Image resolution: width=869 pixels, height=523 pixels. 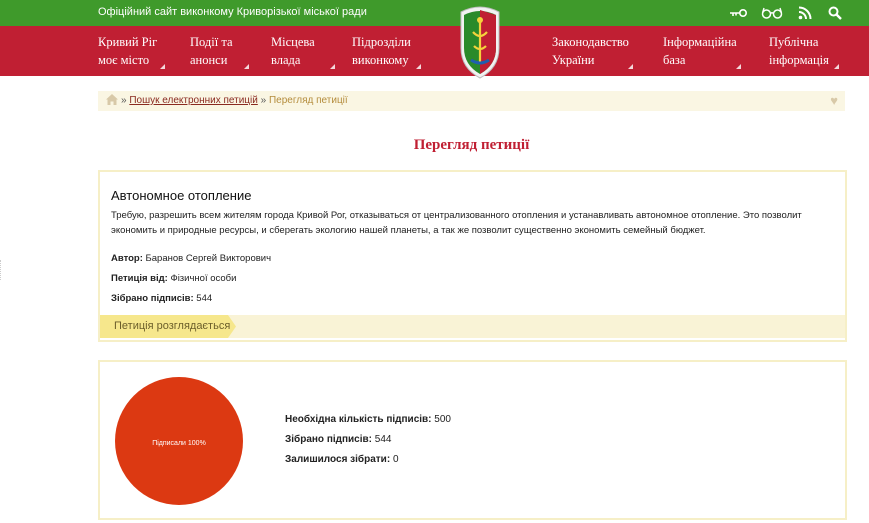 What do you see at coordinates (132, 51) in the screenshot?
I see `nav-item-kryvyi-rih: Кривий Ріг моє місто` at bounding box center [132, 51].